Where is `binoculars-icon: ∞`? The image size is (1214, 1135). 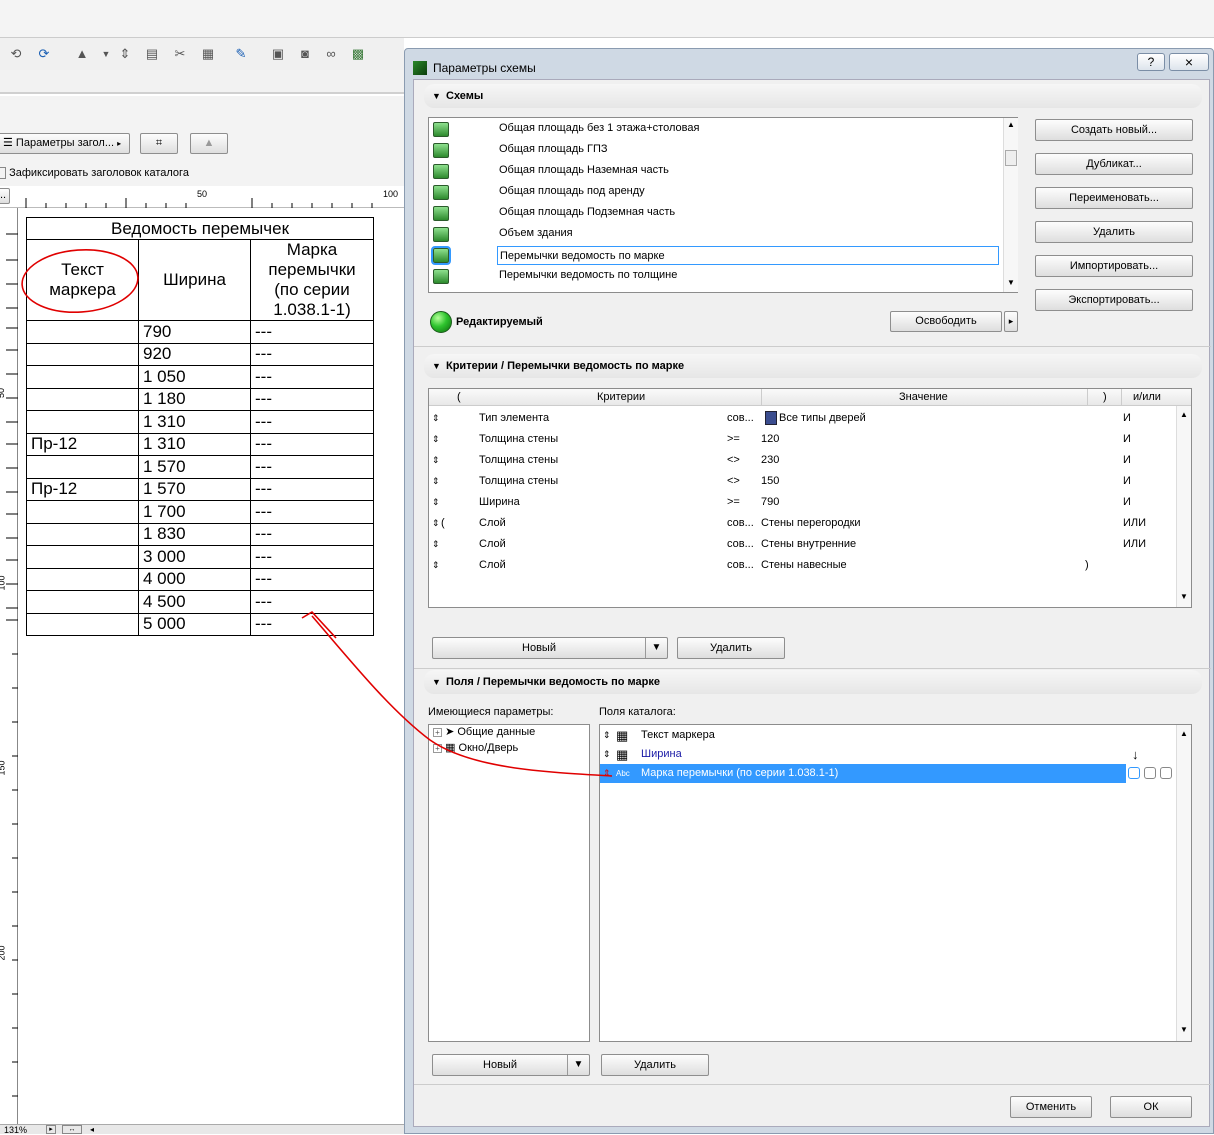
binoculars-icon: ∞ is located at coordinates (331, 54).